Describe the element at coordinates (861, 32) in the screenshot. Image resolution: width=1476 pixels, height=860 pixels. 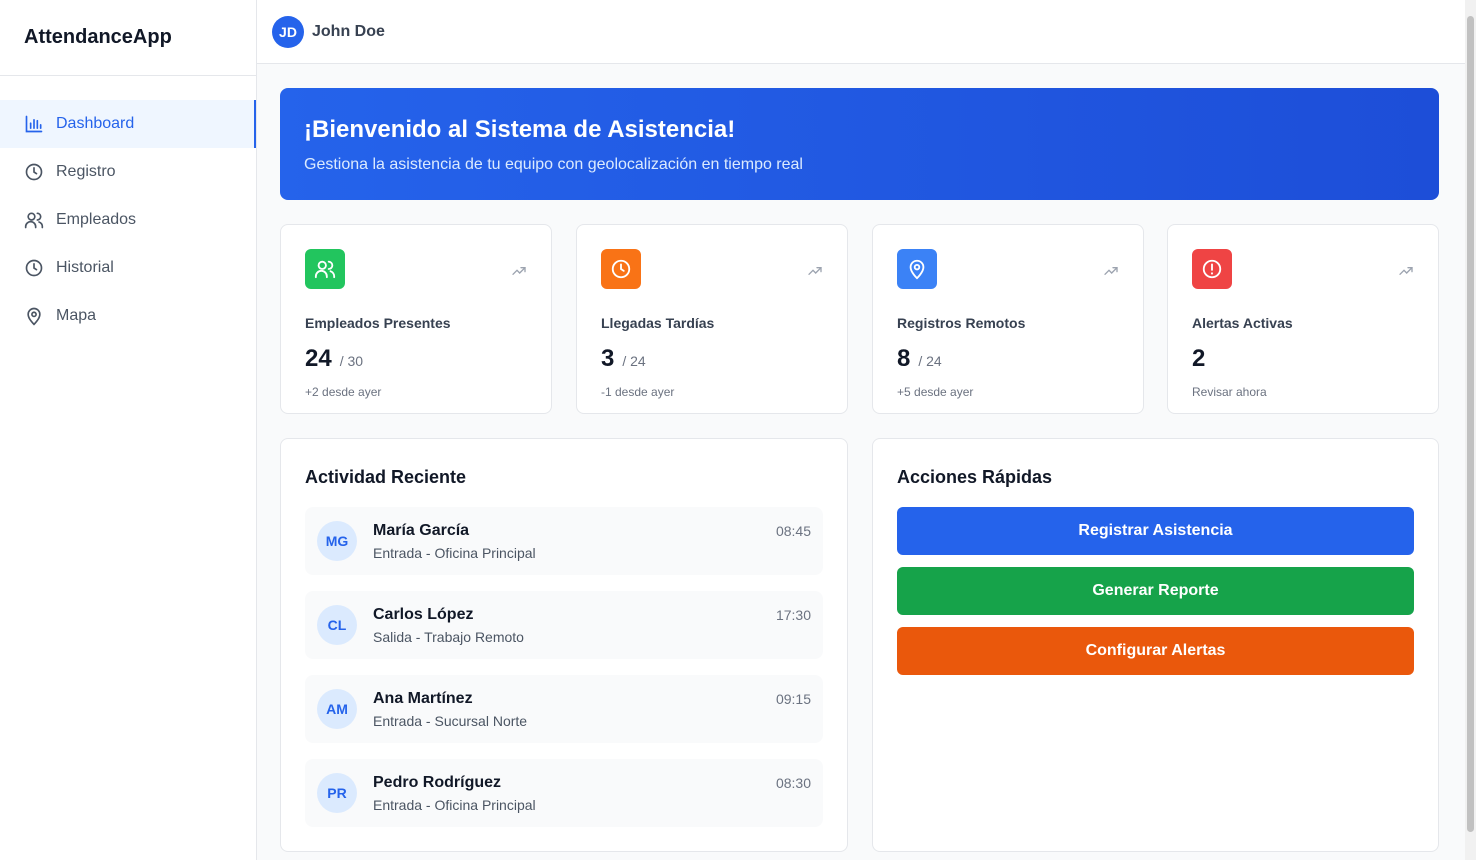
I see `top-bar: JD John Doe` at that location.